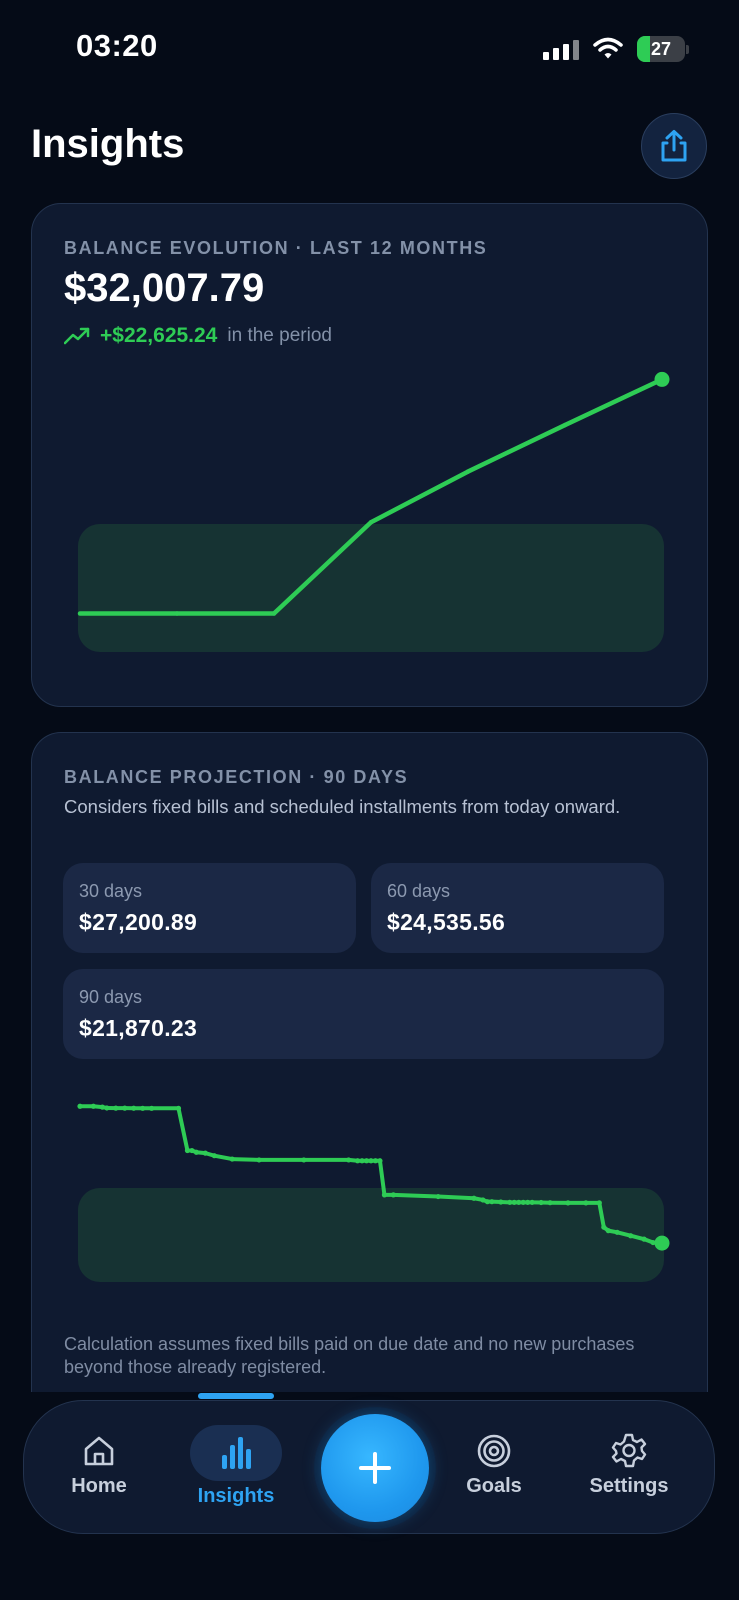  I want to click on balance-evolution-chart, so click(373, 511).